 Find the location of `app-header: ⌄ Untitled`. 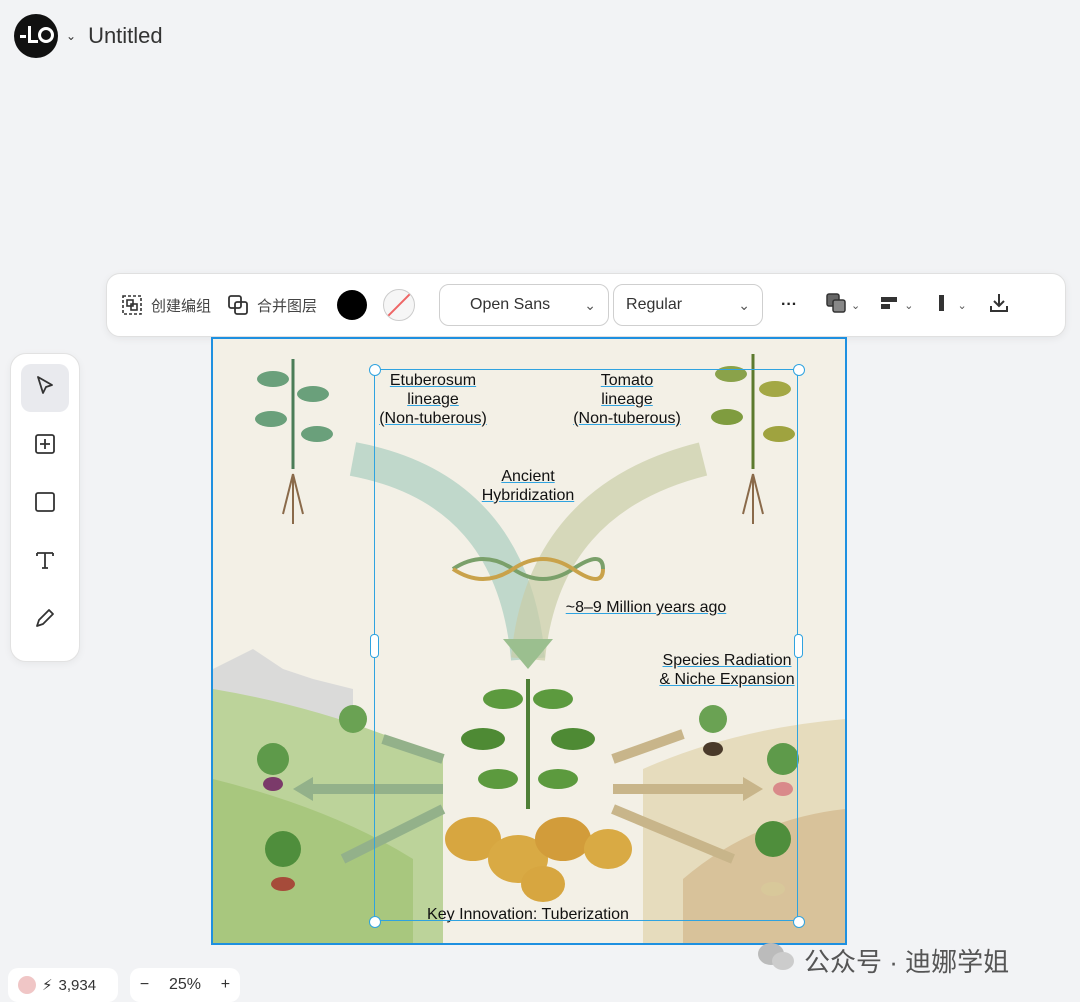

app-header: ⌄ Untitled is located at coordinates (88, 36).